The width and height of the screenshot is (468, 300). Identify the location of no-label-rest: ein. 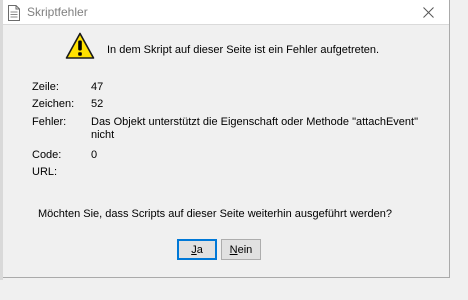
(245, 249).